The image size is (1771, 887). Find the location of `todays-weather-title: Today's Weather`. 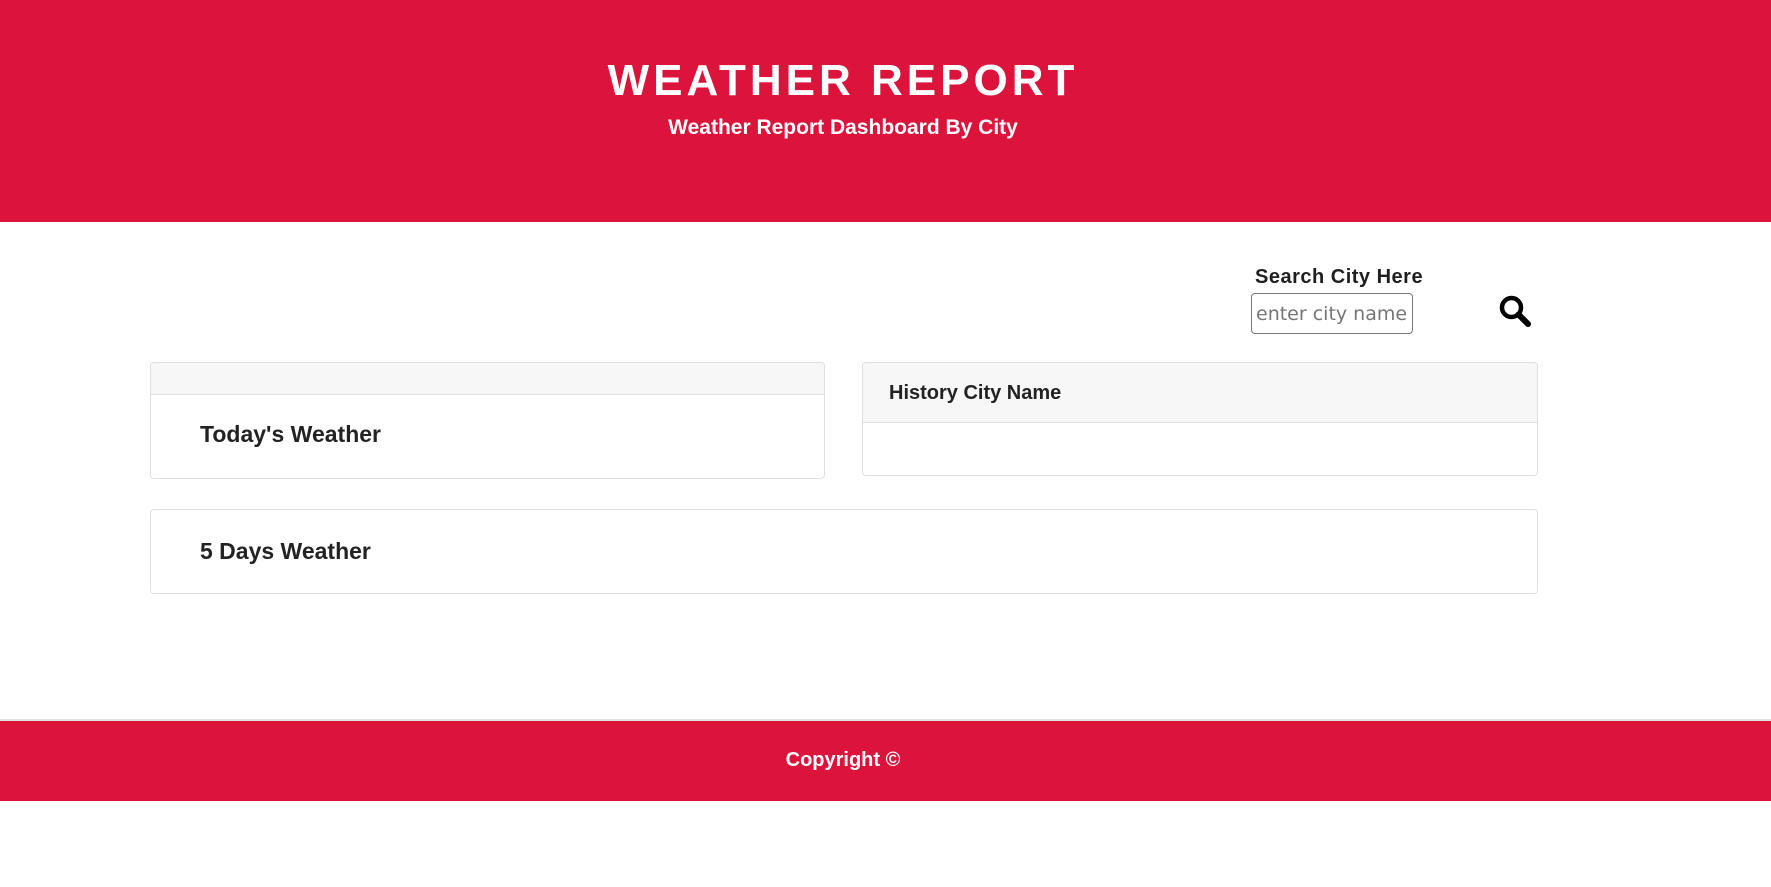

todays-weather-title: Today's Weather is located at coordinates (291, 434).